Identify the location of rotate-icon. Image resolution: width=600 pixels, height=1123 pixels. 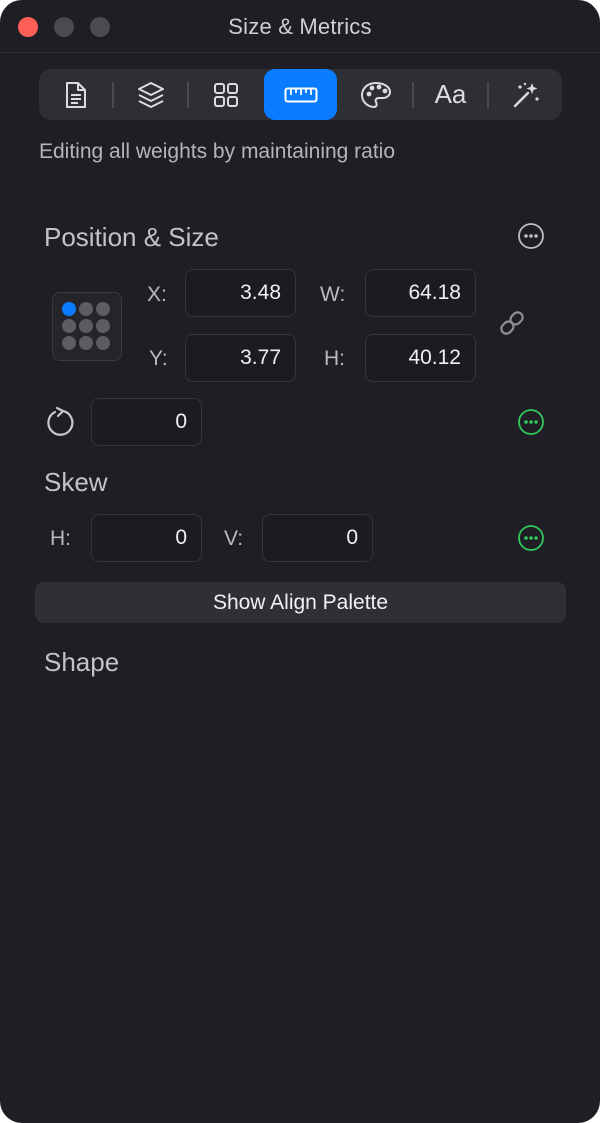
(60, 421).